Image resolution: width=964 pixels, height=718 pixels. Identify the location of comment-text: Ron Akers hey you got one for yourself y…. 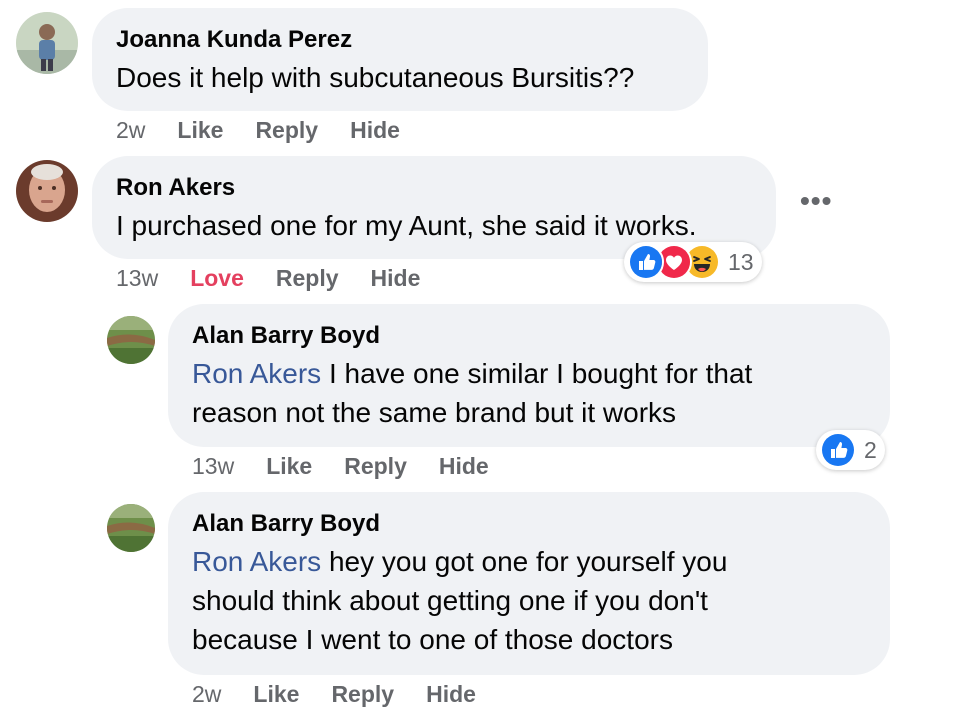
(459, 561).